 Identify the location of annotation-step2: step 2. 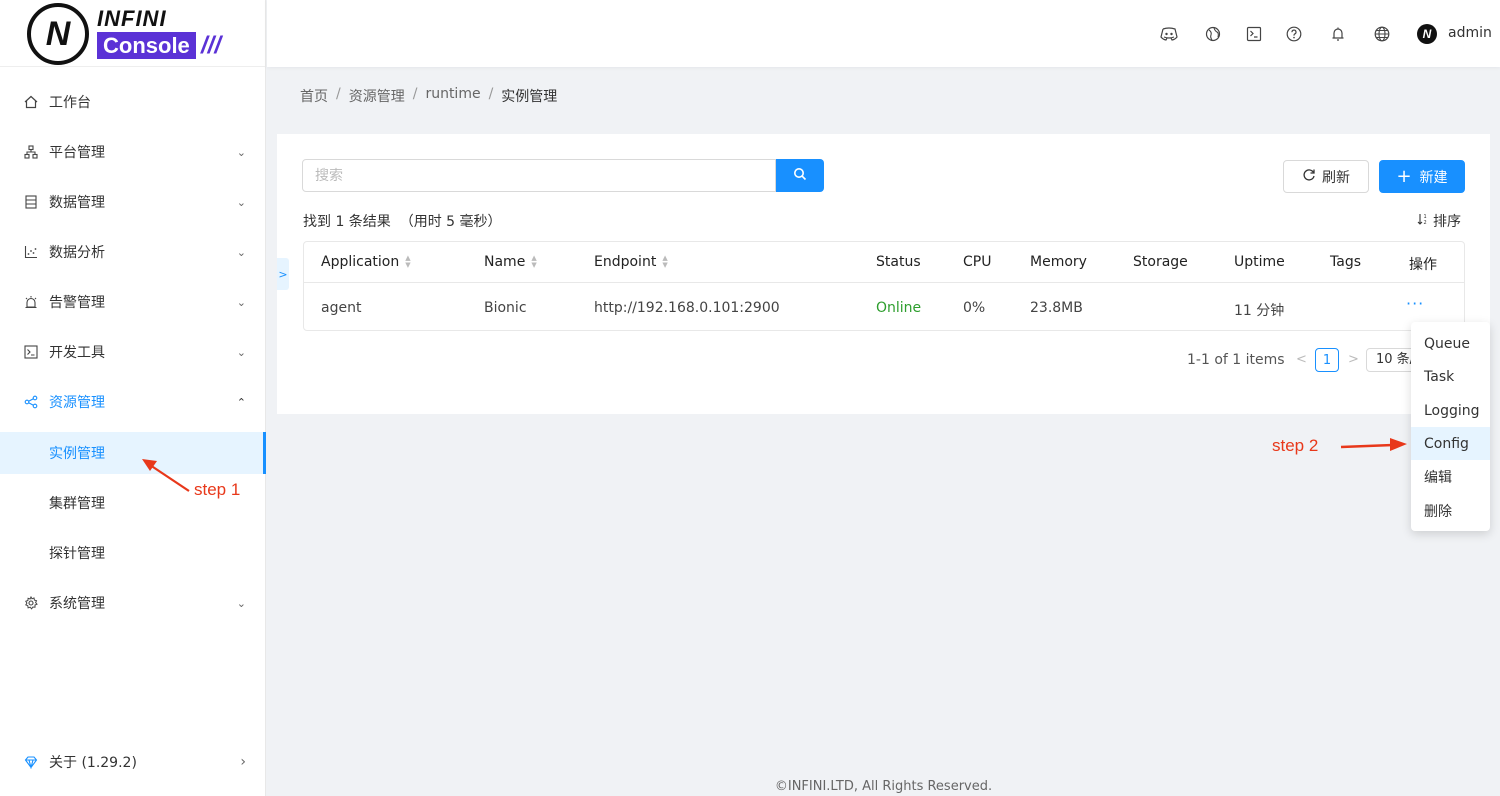
(1295, 445).